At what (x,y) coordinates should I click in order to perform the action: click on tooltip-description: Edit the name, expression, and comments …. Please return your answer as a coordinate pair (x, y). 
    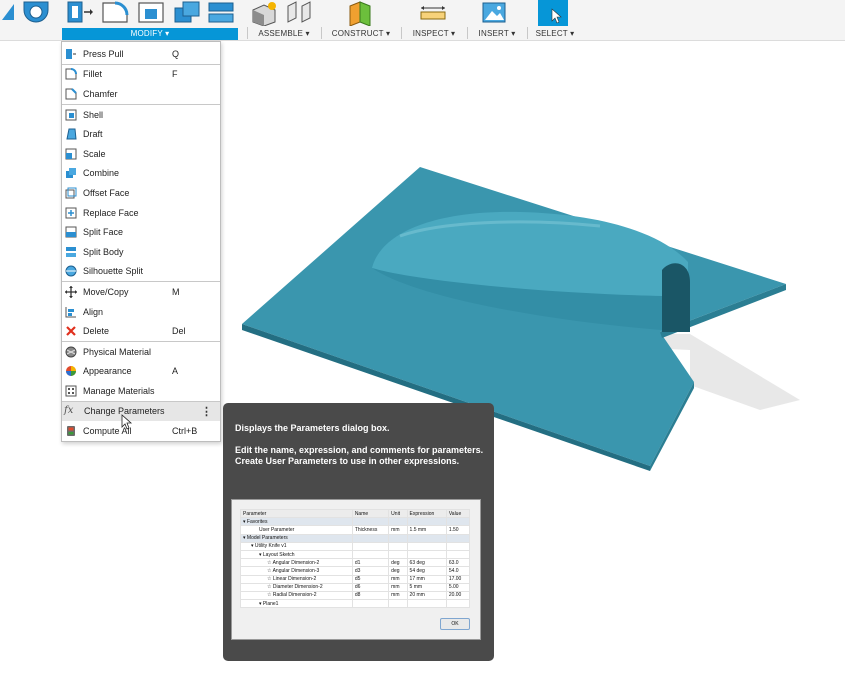
    Looking at the image, I should click on (359, 455).